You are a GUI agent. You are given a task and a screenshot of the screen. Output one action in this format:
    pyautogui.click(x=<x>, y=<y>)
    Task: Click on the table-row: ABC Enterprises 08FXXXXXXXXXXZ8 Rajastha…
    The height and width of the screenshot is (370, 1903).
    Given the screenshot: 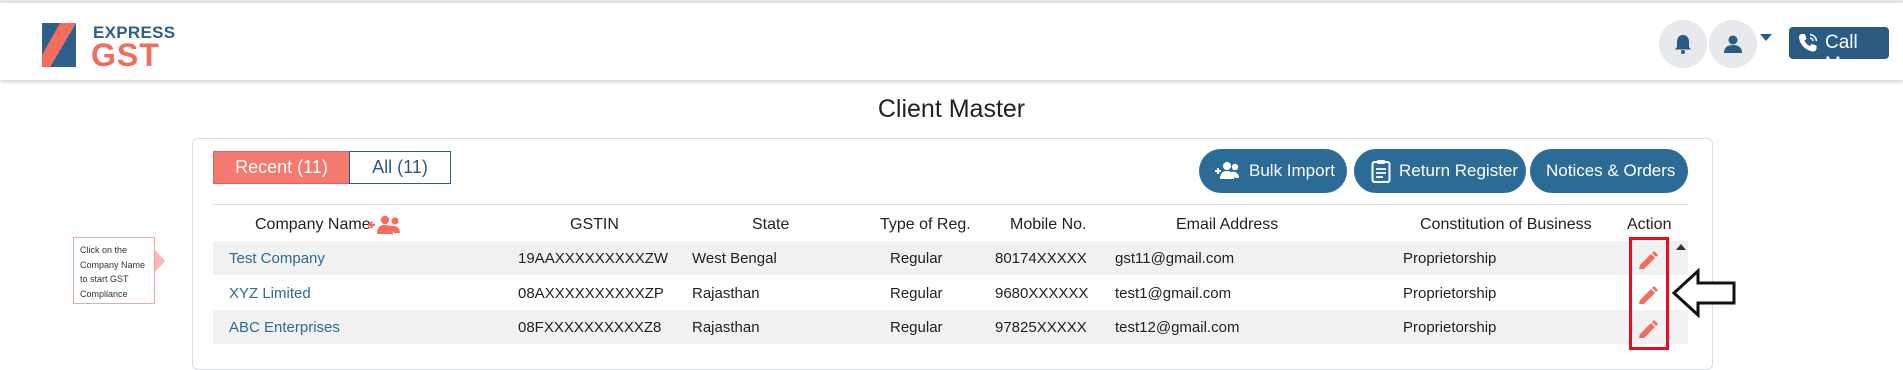 What is the action you would take?
    pyautogui.click(x=950, y=327)
    